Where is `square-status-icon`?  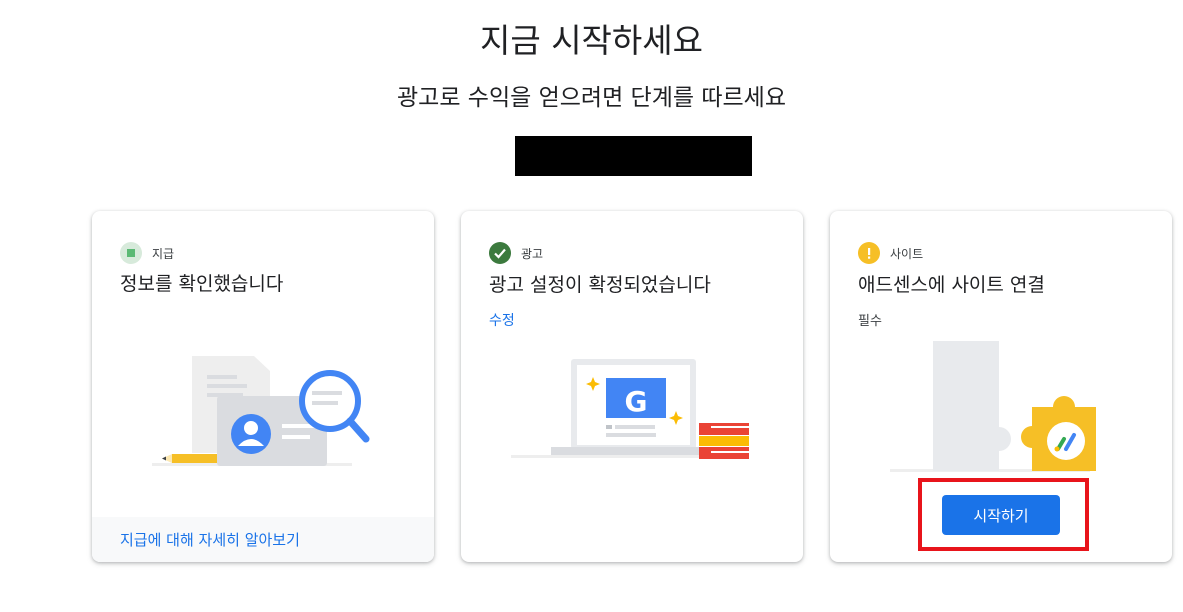
square-status-icon is located at coordinates (131, 253).